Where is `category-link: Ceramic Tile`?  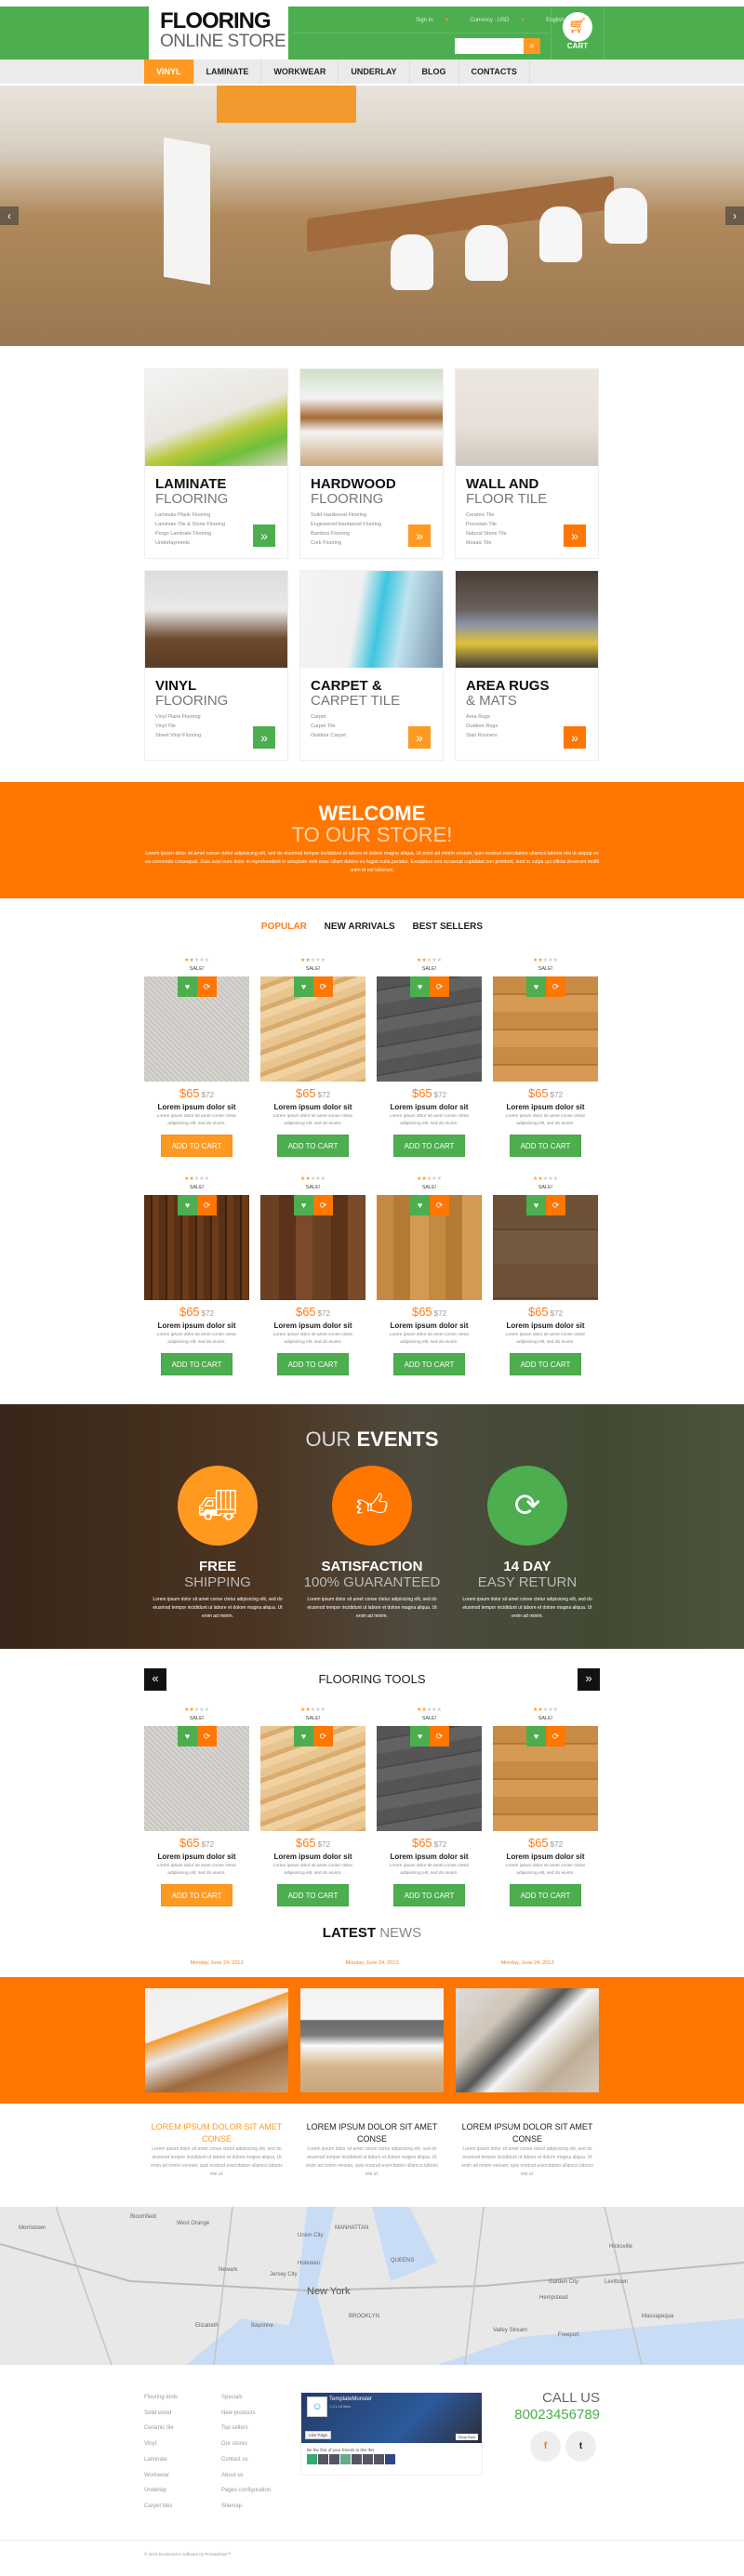 category-link: Ceramic Tile is located at coordinates (532, 515).